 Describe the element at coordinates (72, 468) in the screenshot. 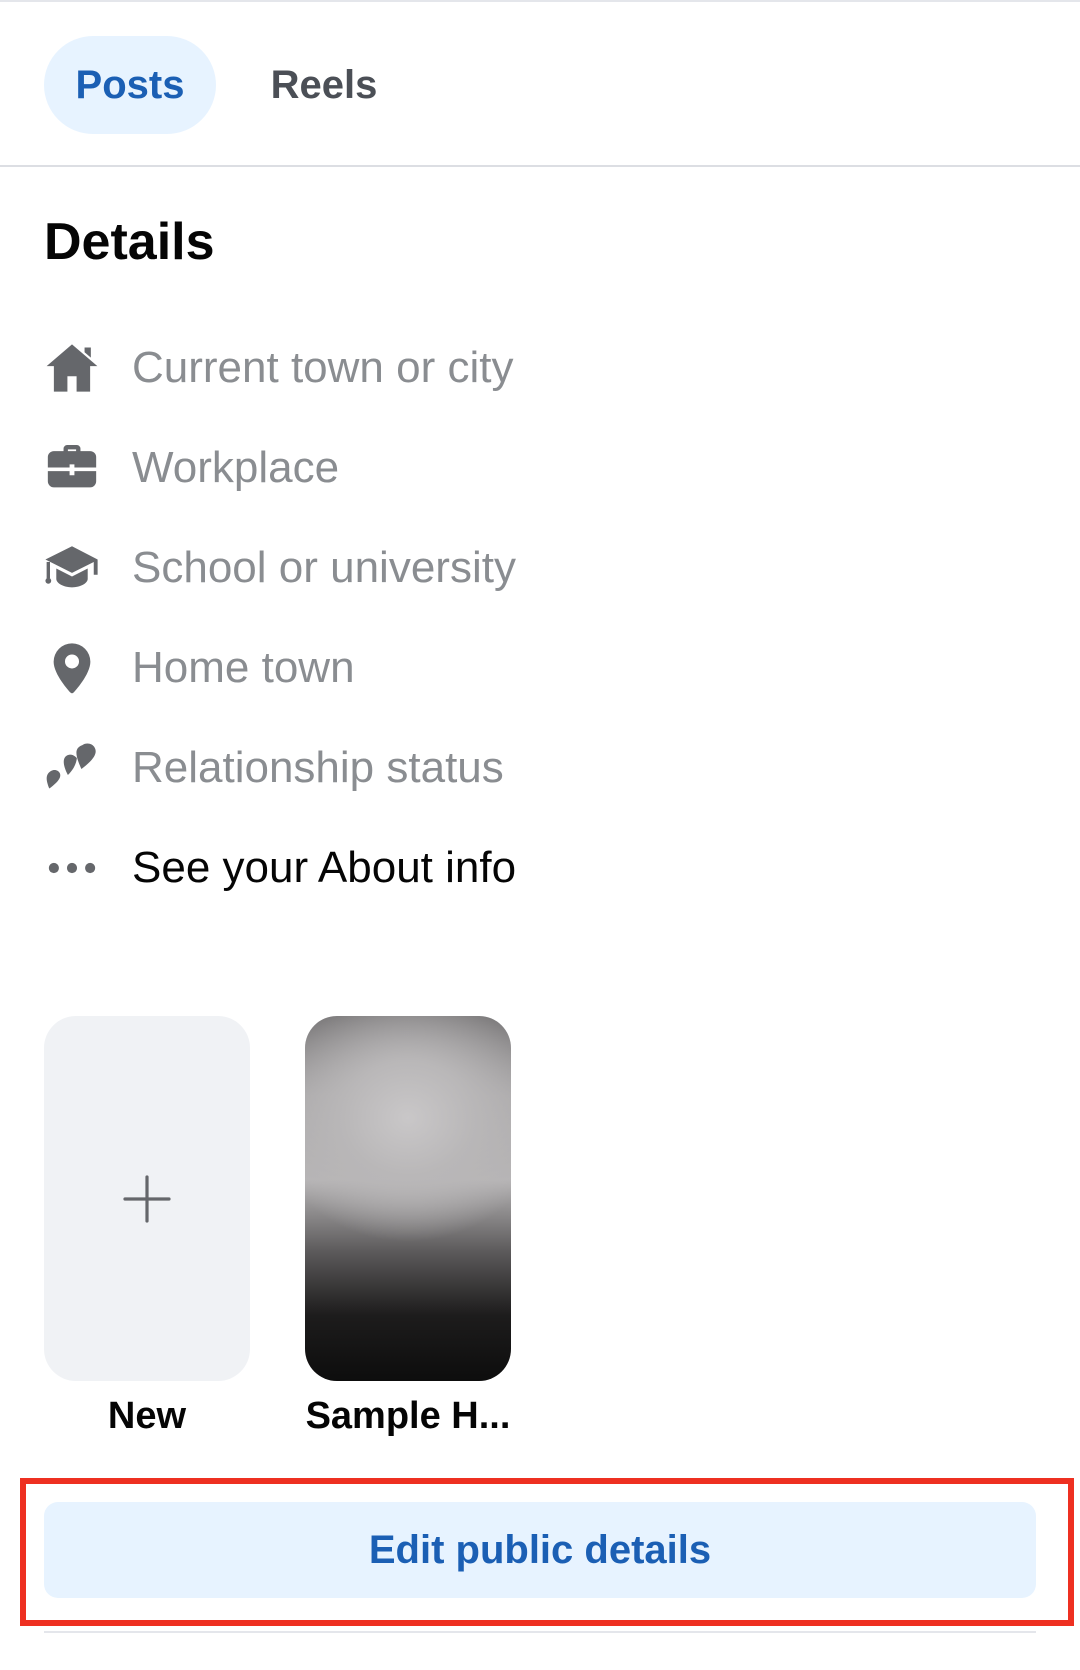

I see `briefcase-icon` at that location.